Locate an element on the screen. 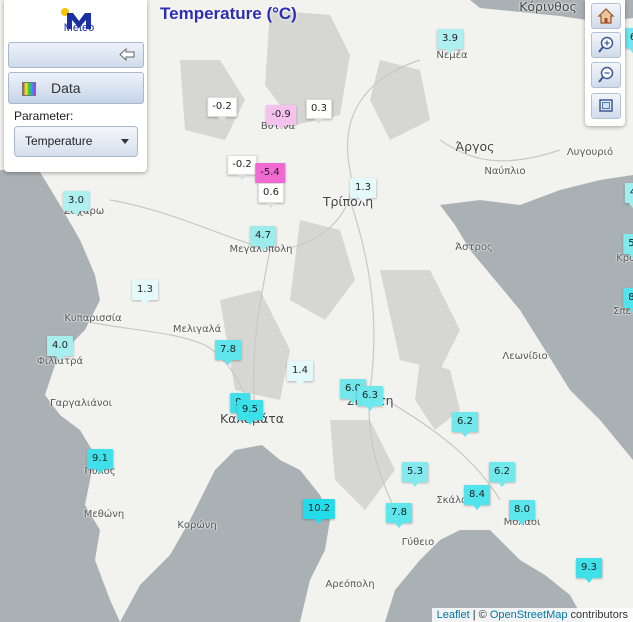 This screenshot has width=633, height=622. color-scale-icon is located at coordinates (29, 89).